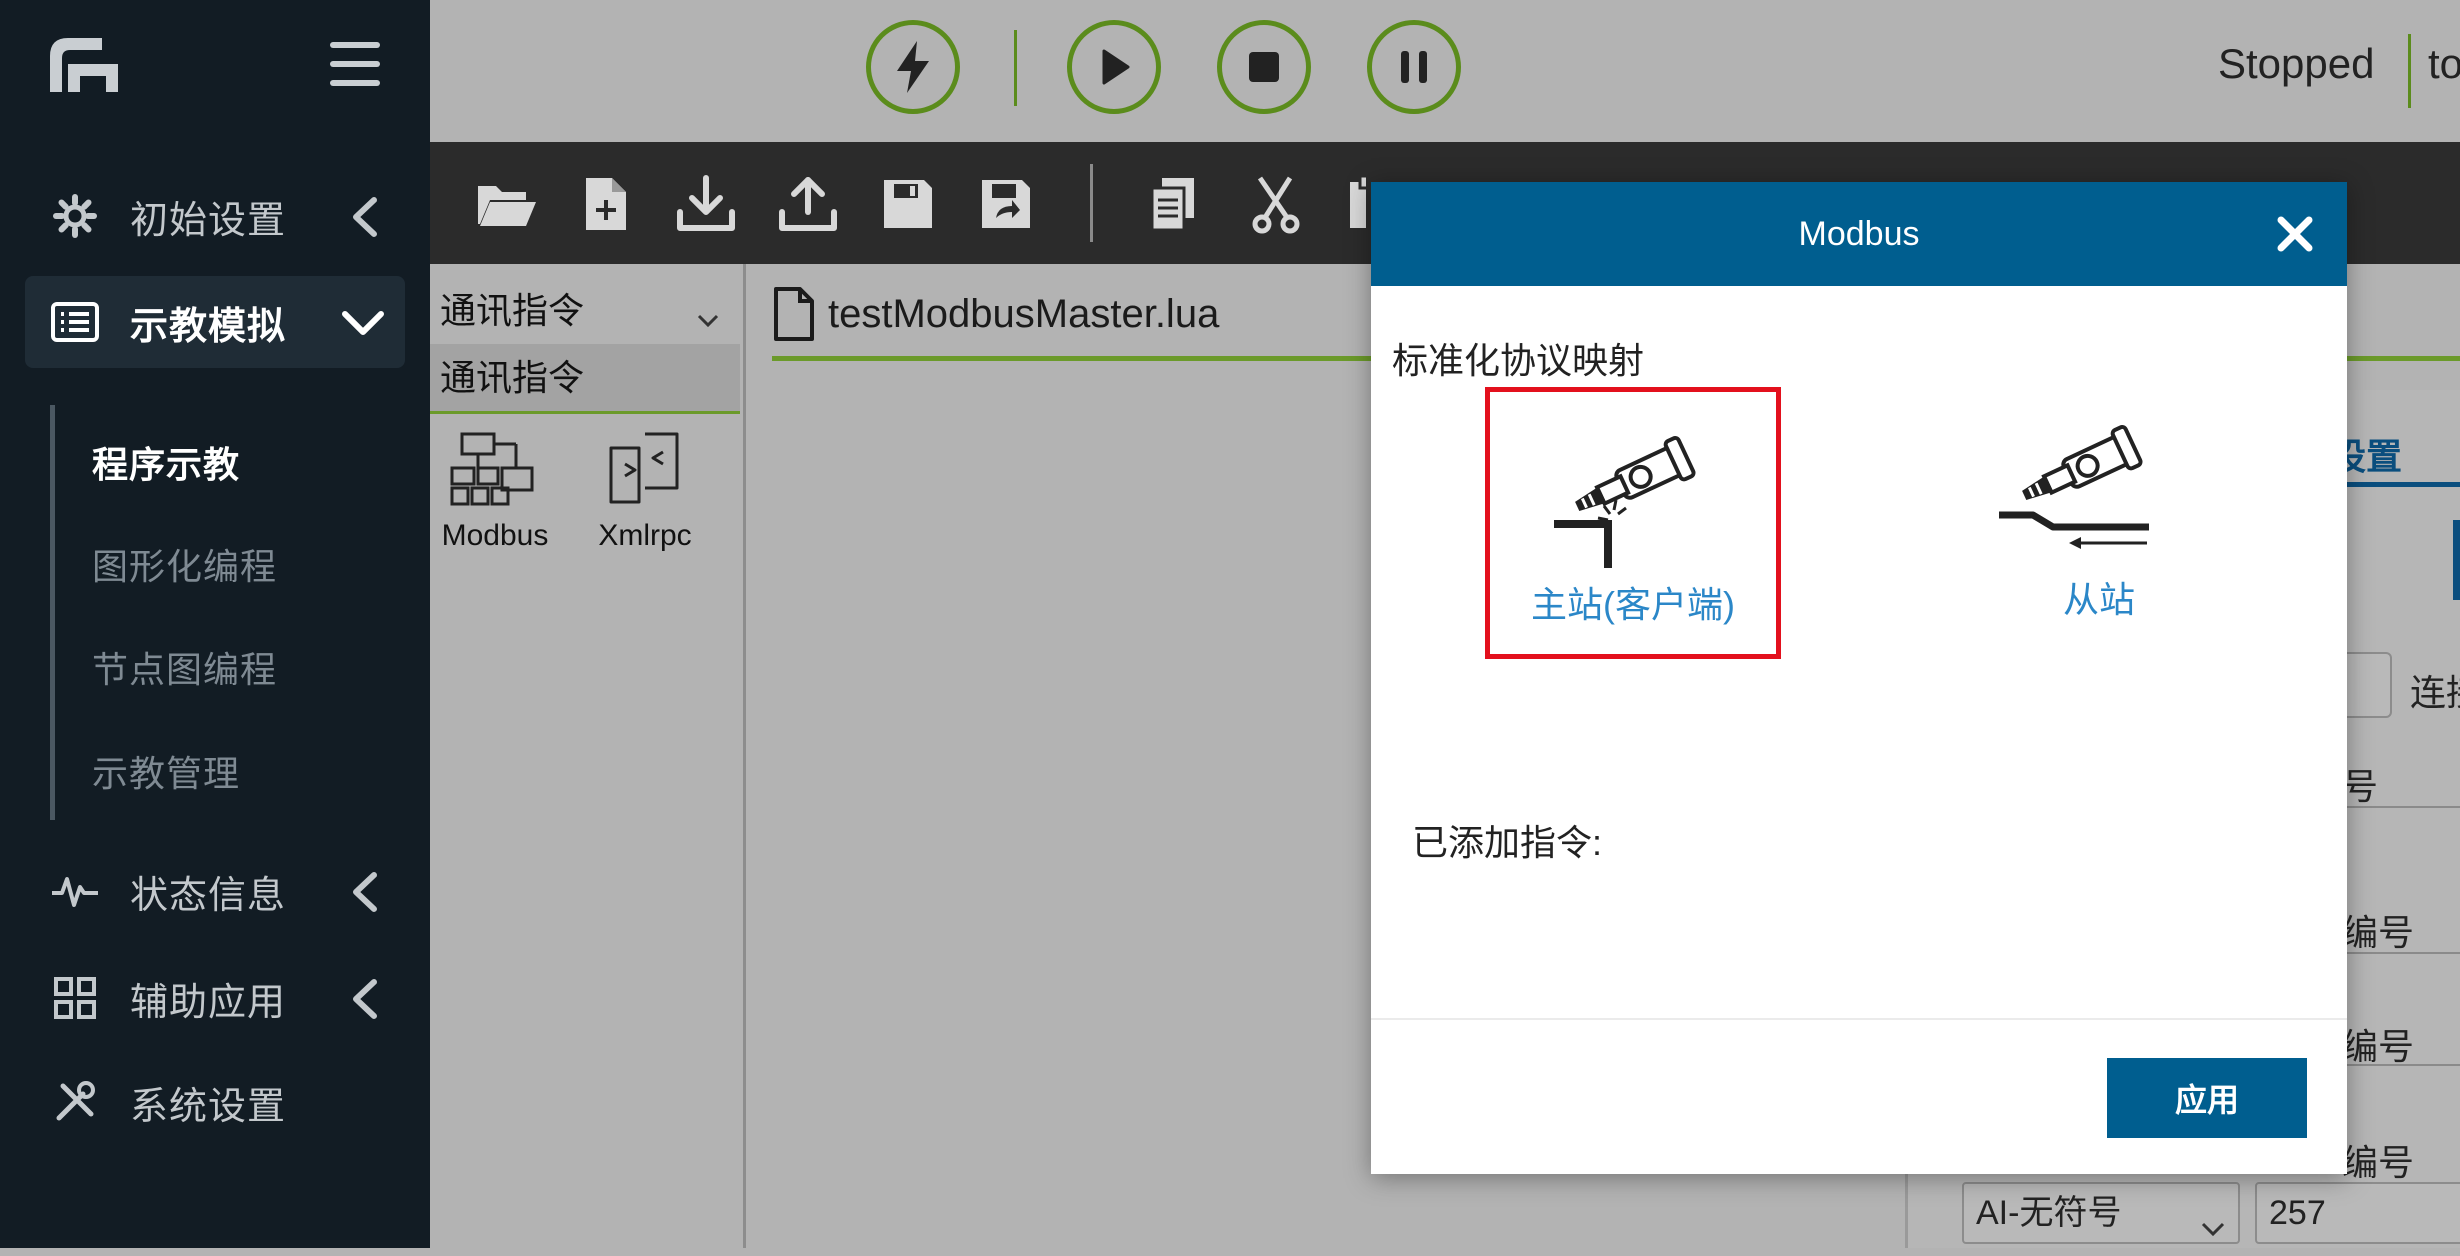 This screenshot has width=2460, height=1256. Describe the element at coordinates (2049, 1213) in the screenshot. I see `data-type-value: AI-无符号` at that location.